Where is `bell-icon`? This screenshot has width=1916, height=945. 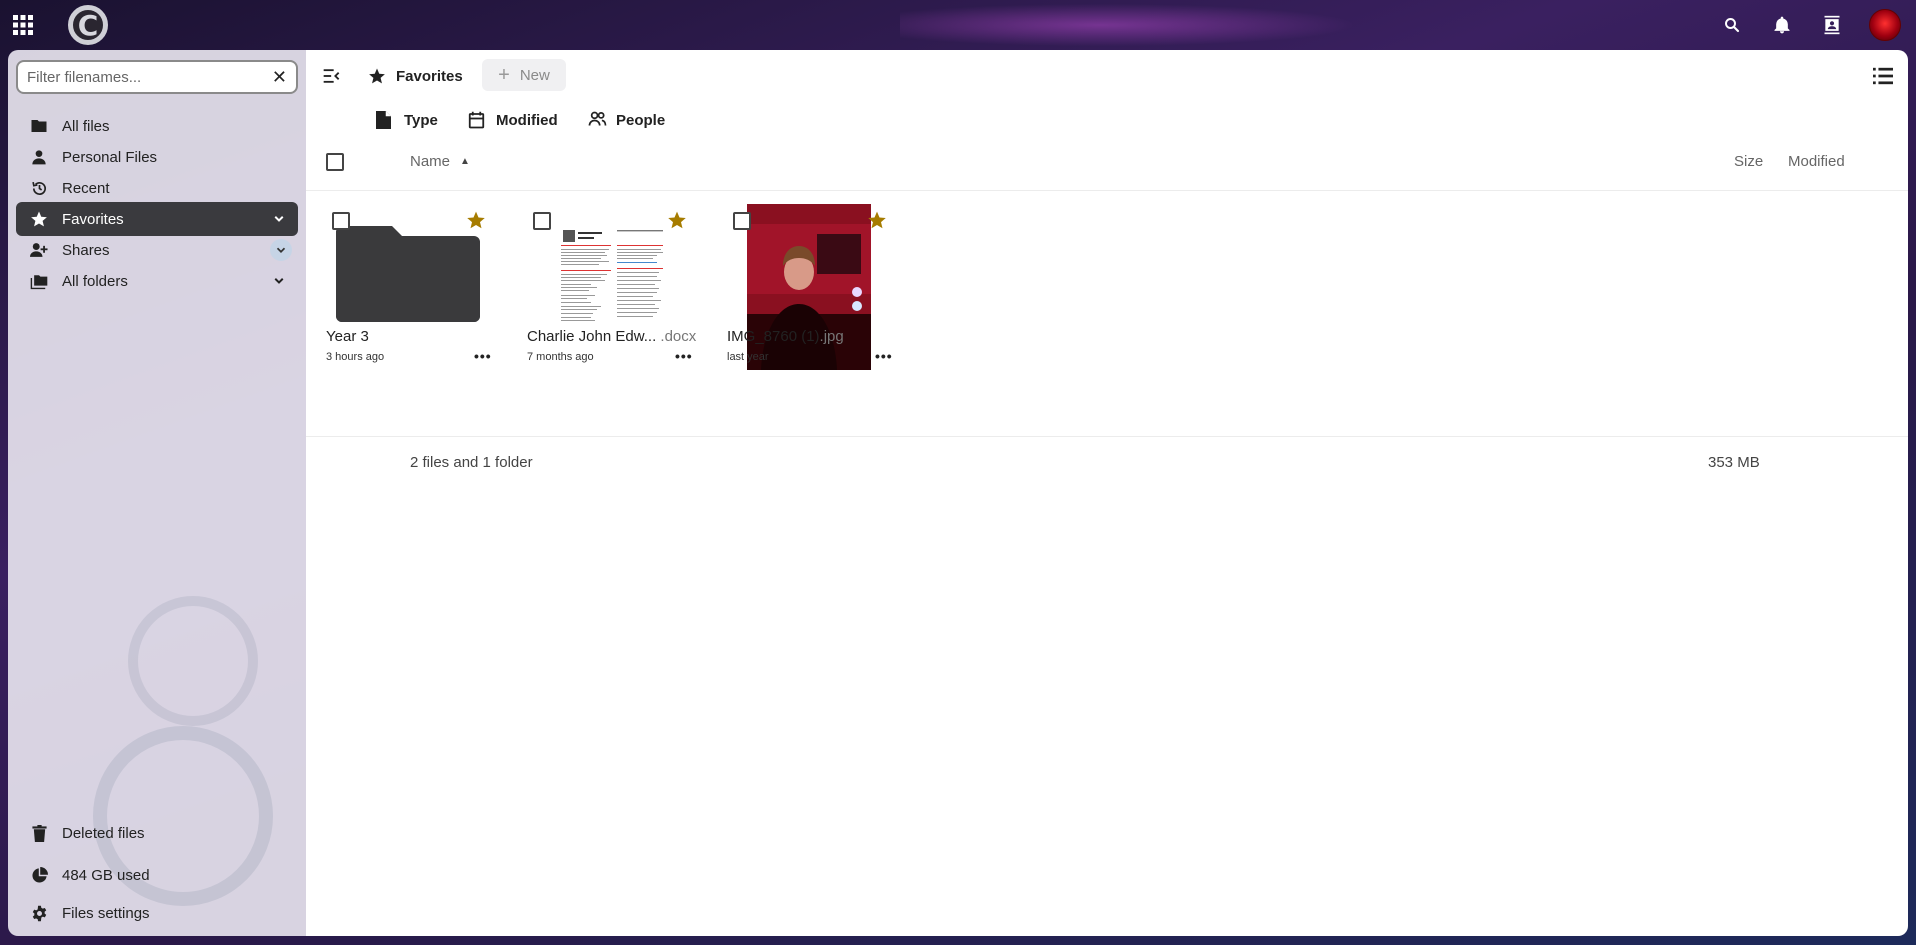
bell-icon is located at coordinates (1782, 25).